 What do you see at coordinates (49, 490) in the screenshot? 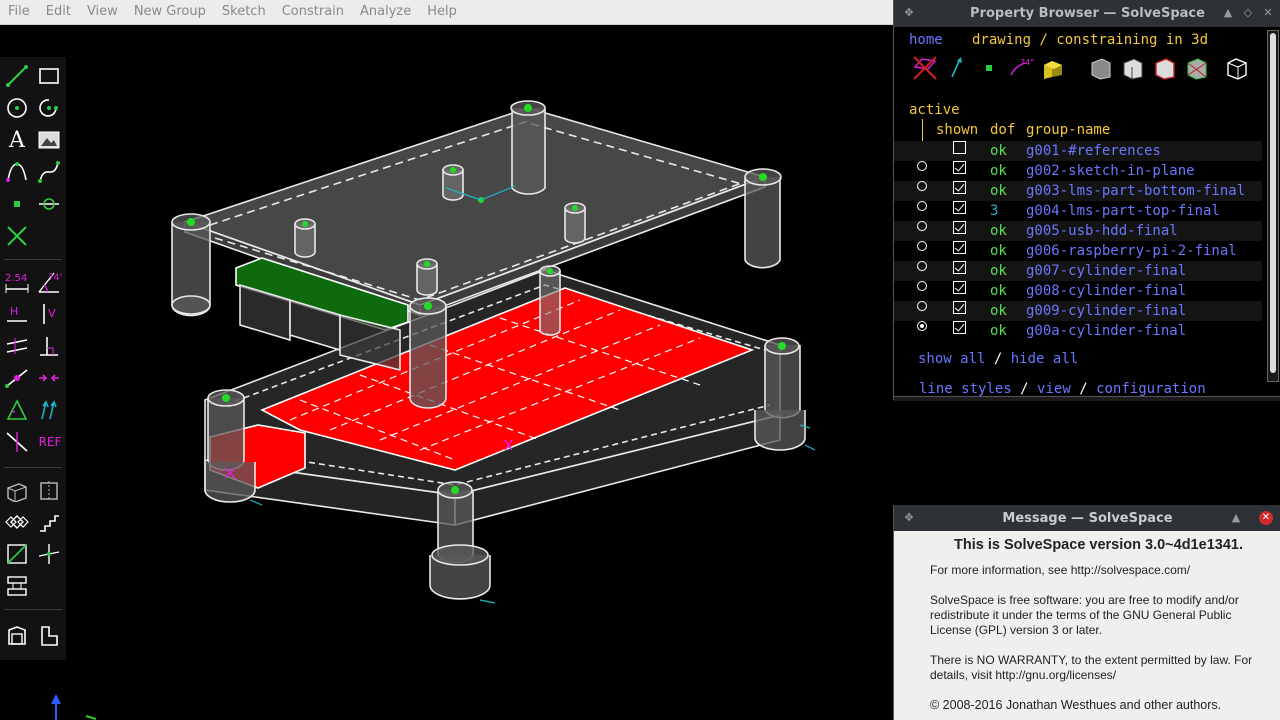
I see `lathe-tool` at bounding box center [49, 490].